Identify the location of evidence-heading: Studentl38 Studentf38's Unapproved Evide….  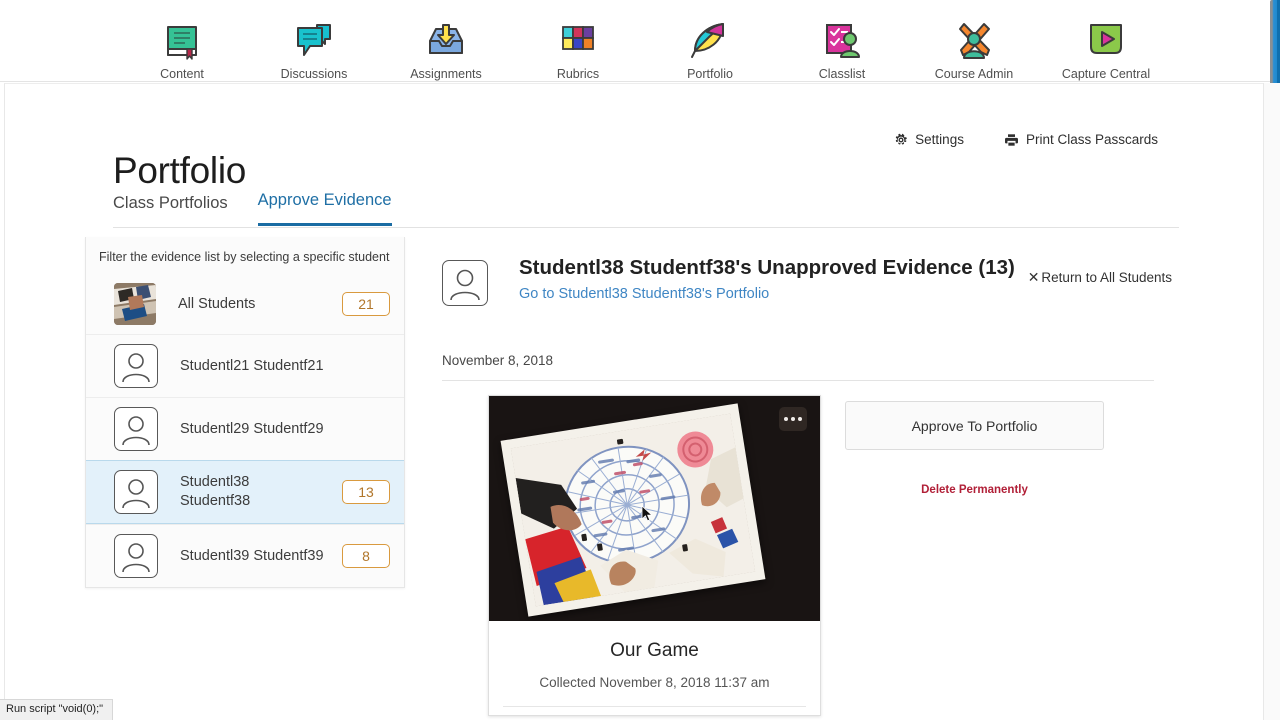
(767, 267).